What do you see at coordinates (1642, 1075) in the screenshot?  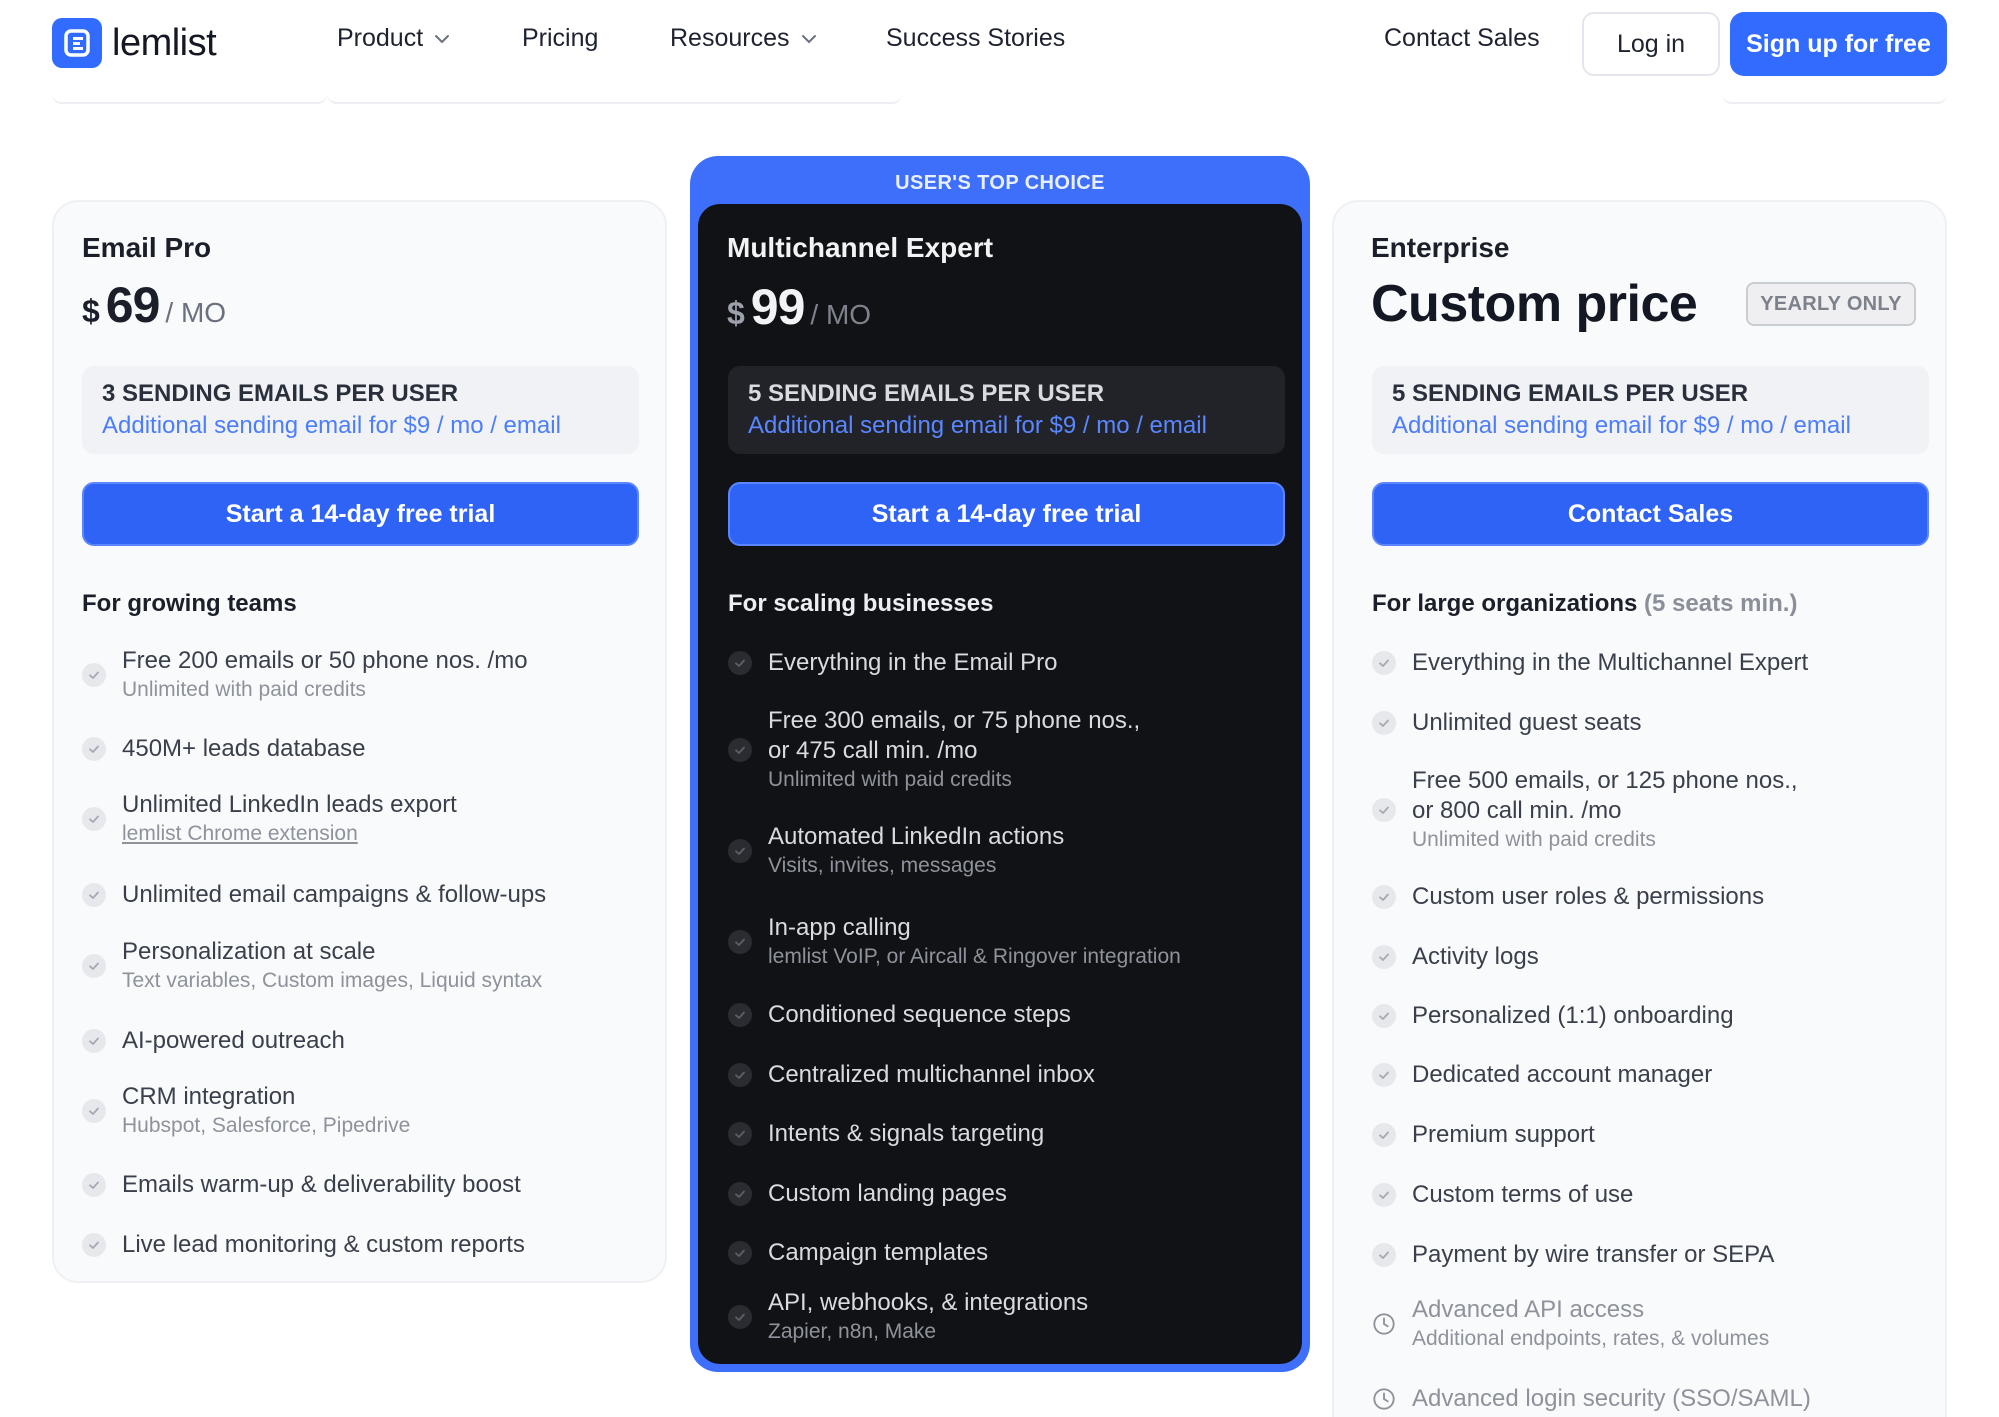 I see `feature-item: Dedicated account manager` at bounding box center [1642, 1075].